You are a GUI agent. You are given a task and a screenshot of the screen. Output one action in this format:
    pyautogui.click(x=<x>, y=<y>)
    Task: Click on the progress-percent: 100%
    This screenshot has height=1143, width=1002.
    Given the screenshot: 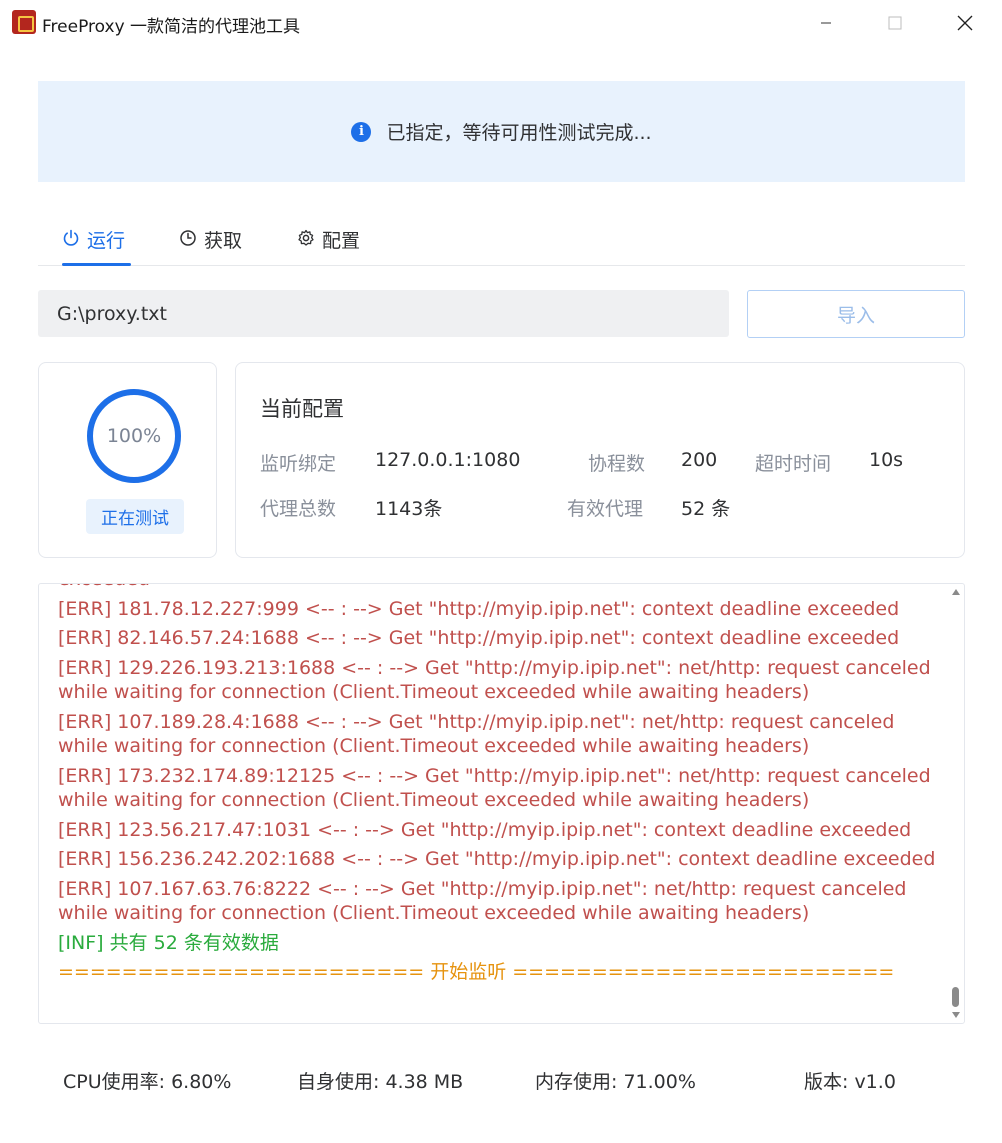 What is the action you would take?
    pyautogui.click(x=134, y=436)
    